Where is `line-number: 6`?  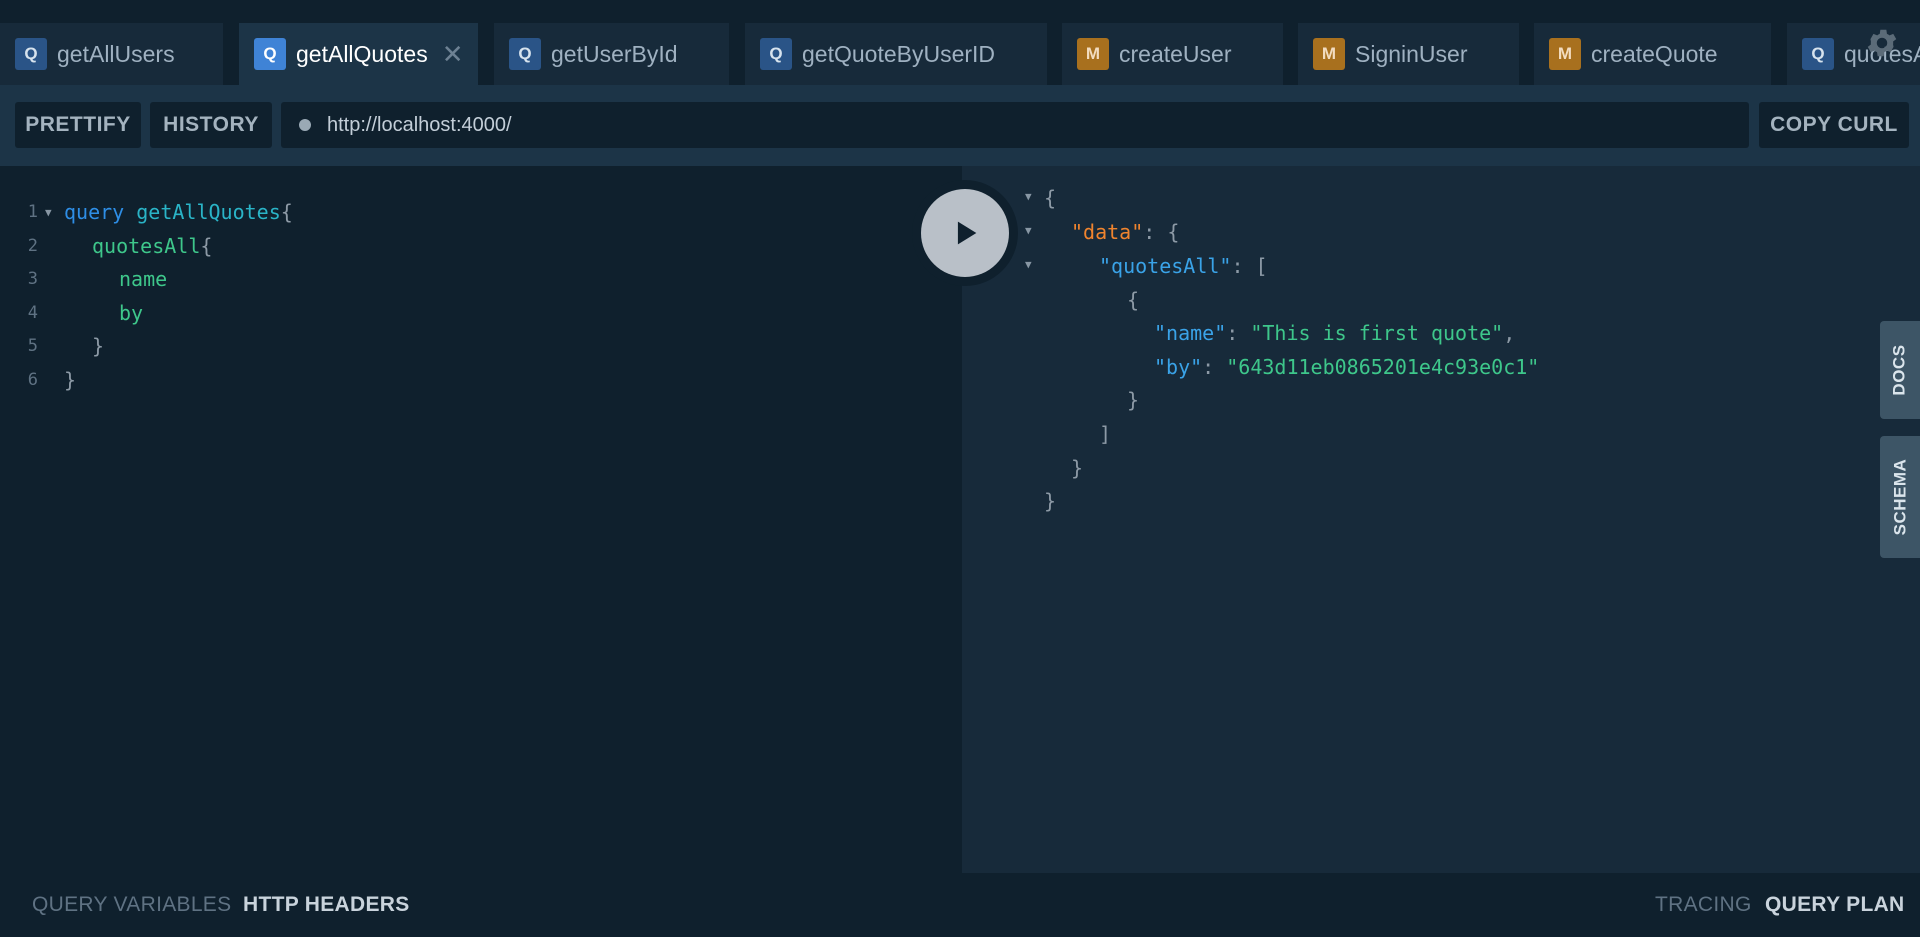
line-number: 6 is located at coordinates (32, 380).